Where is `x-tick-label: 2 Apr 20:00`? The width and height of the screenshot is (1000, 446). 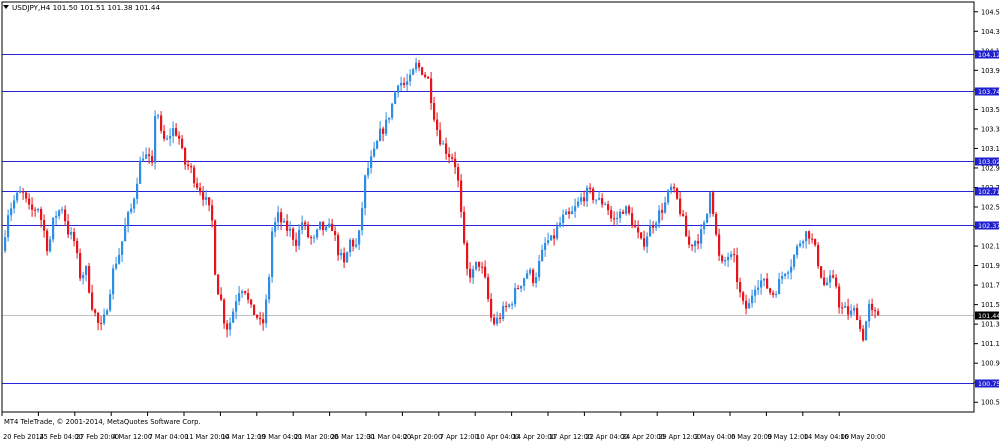 x-tick-label: 2 Apr 20:00 is located at coordinates (422, 437).